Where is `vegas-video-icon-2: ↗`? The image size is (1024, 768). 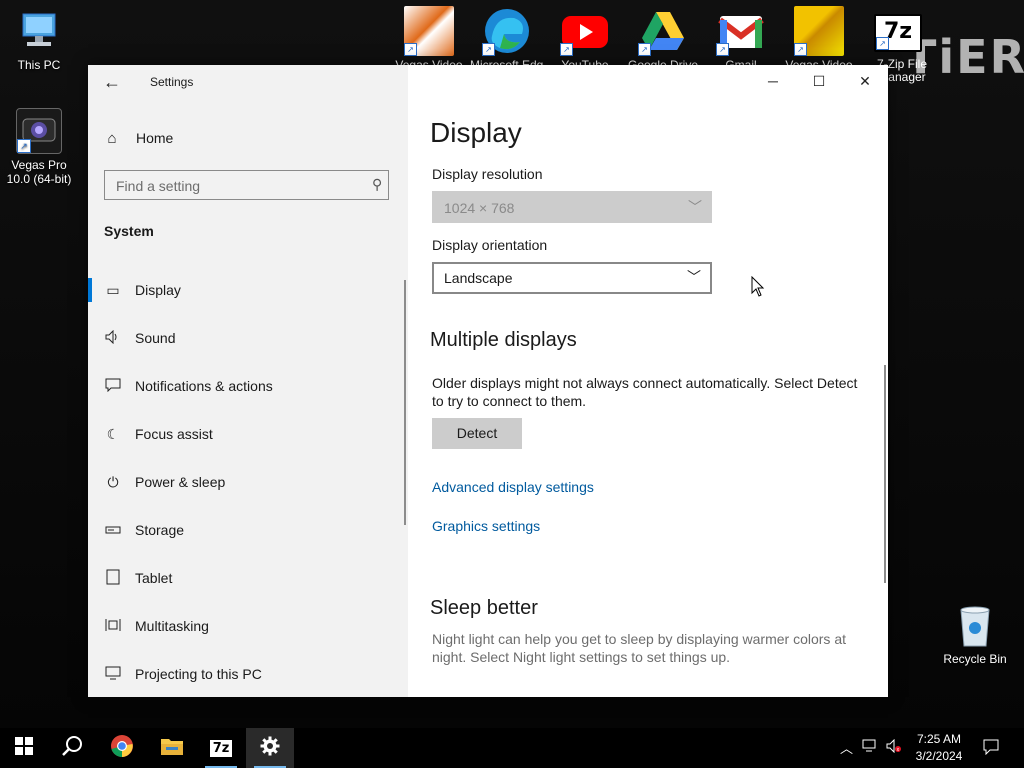 vegas-video-icon-2: ↗ is located at coordinates (819, 31).